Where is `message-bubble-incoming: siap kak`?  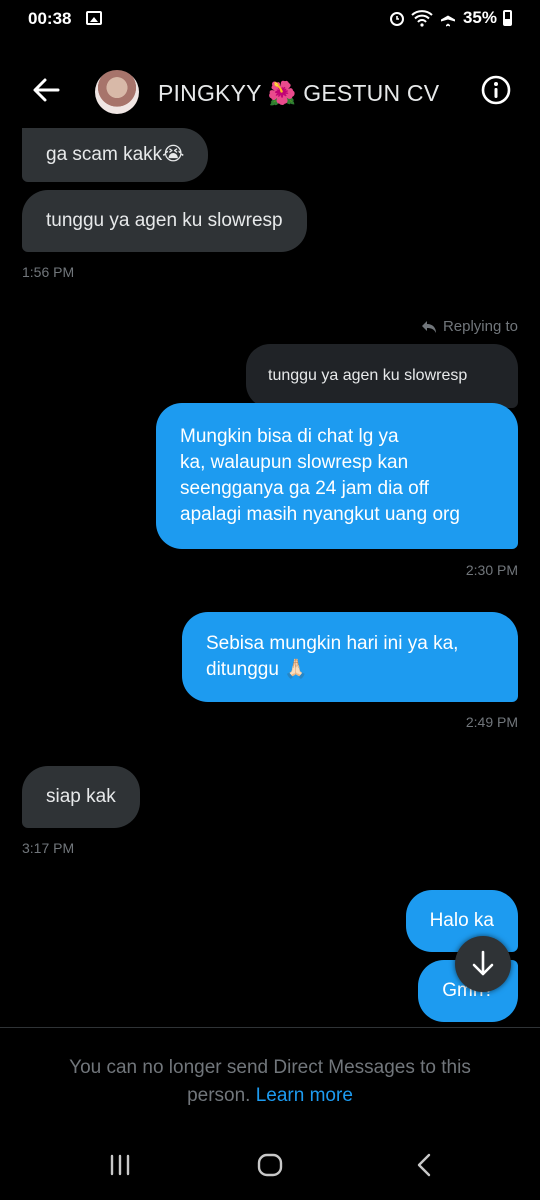
message-bubble-incoming: siap kak is located at coordinates (81, 797).